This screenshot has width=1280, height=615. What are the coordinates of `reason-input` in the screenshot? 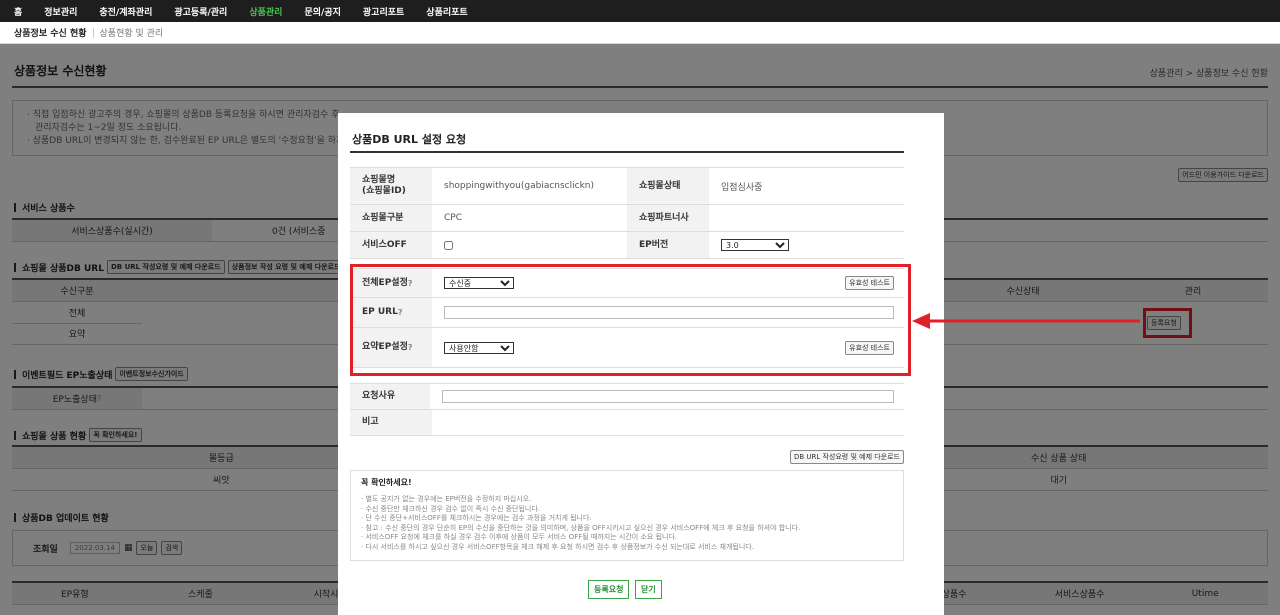 It's located at (668, 396).